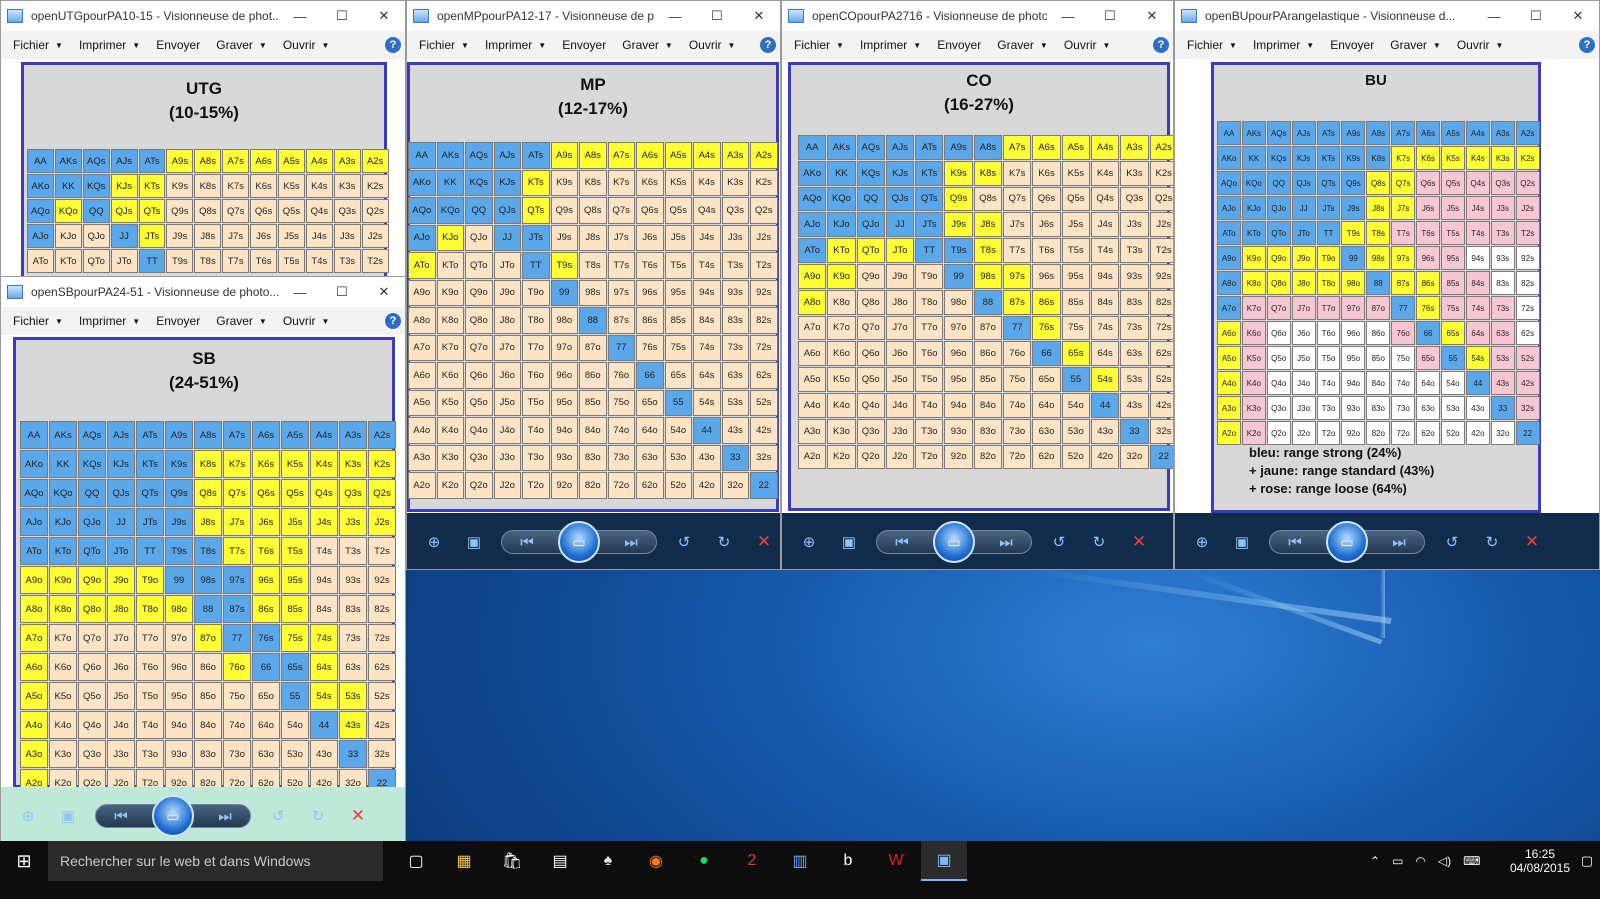 The image size is (1600, 899). What do you see at coordinates (512, 861) in the screenshot?
I see `store-icon: 🛍` at bounding box center [512, 861].